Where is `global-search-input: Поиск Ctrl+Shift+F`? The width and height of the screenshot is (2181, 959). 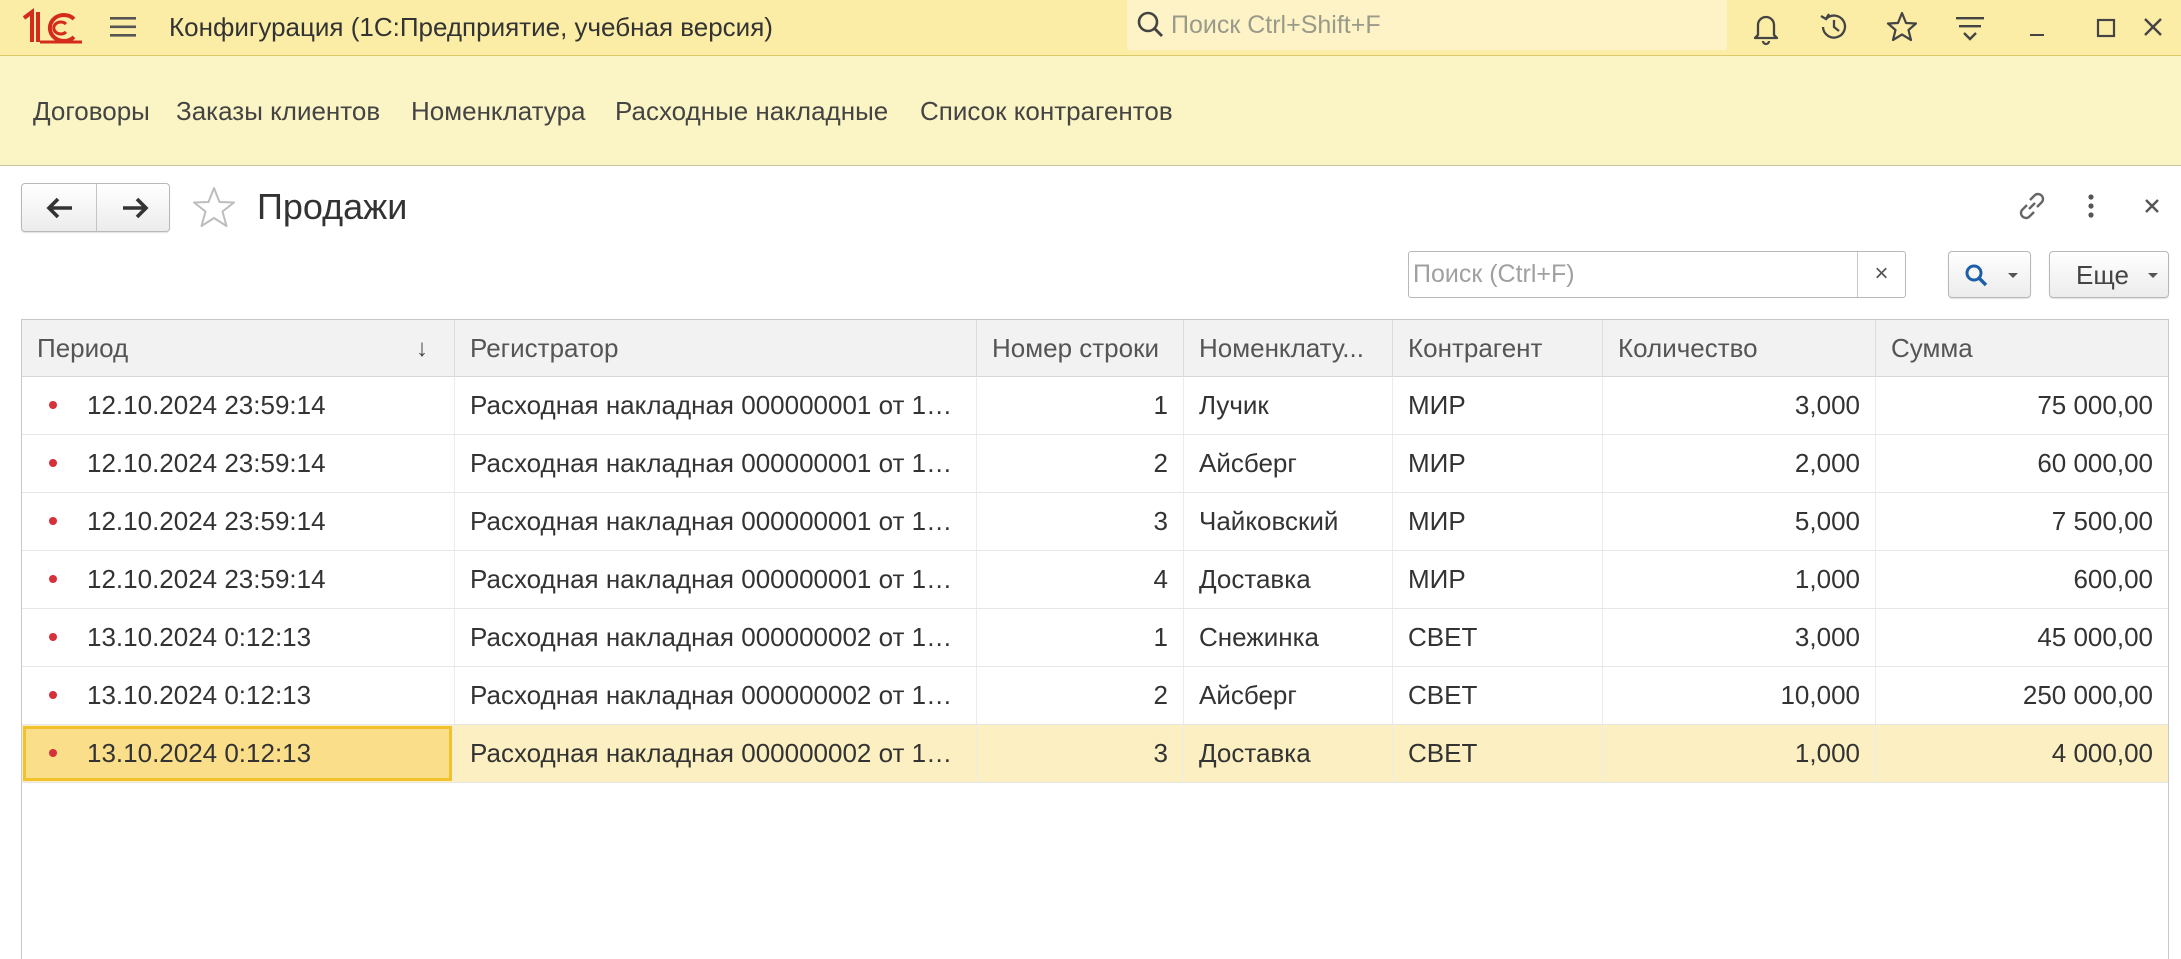 global-search-input: Поиск Ctrl+Shift+F is located at coordinates (1427, 25).